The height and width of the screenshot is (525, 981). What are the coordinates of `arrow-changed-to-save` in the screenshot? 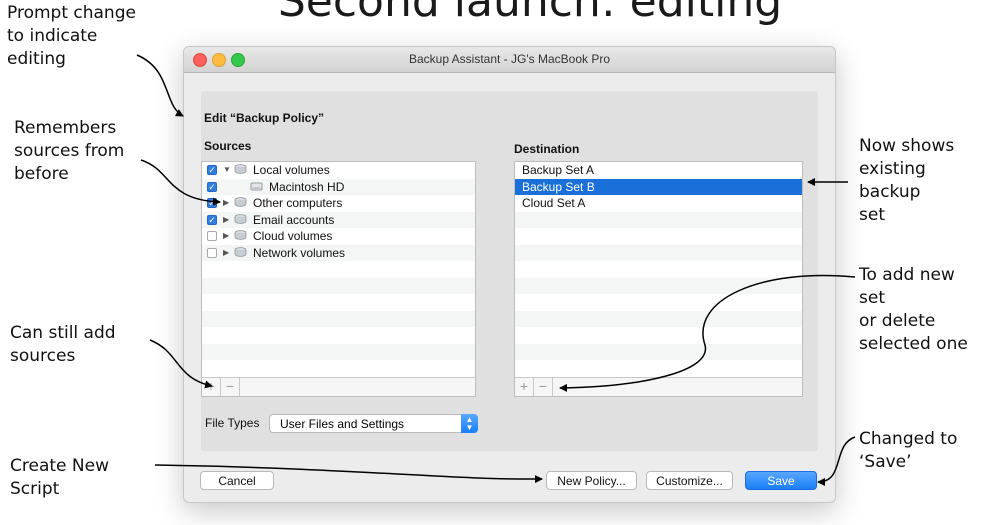 It's located at (836, 461).